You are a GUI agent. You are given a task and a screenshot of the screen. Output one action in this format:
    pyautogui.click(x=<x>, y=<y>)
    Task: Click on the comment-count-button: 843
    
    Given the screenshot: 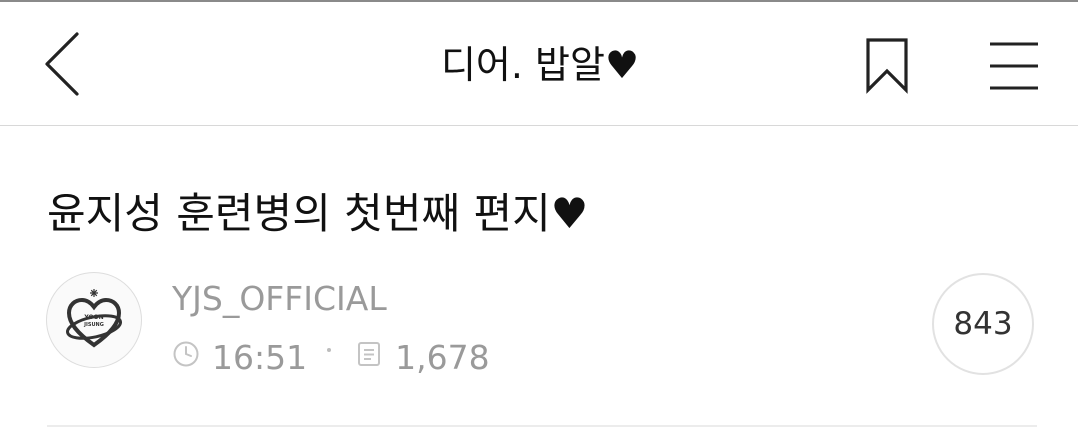 What is the action you would take?
    pyautogui.click(x=983, y=324)
    